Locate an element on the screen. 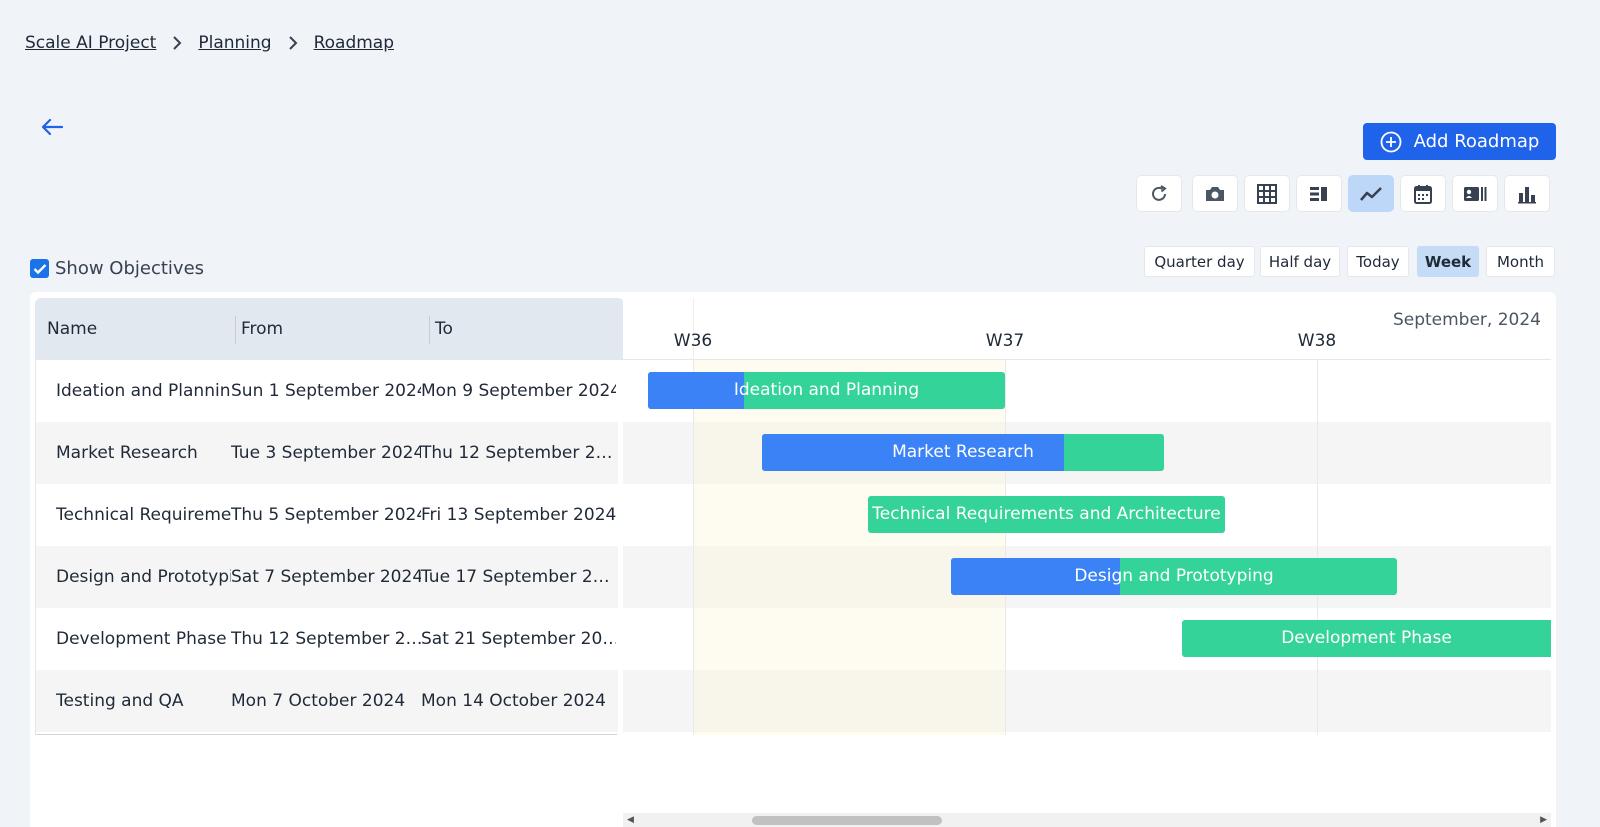 The width and height of the screenshot is (1600, 827). column-header-from: From is located at coordinates (262, 329).